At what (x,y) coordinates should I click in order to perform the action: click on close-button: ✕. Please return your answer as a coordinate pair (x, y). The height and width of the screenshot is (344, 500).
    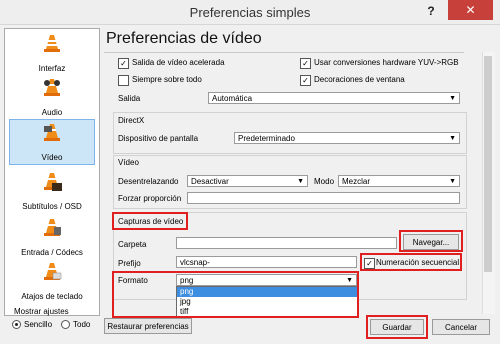
    Looking at the image, I should click on (470, 10).